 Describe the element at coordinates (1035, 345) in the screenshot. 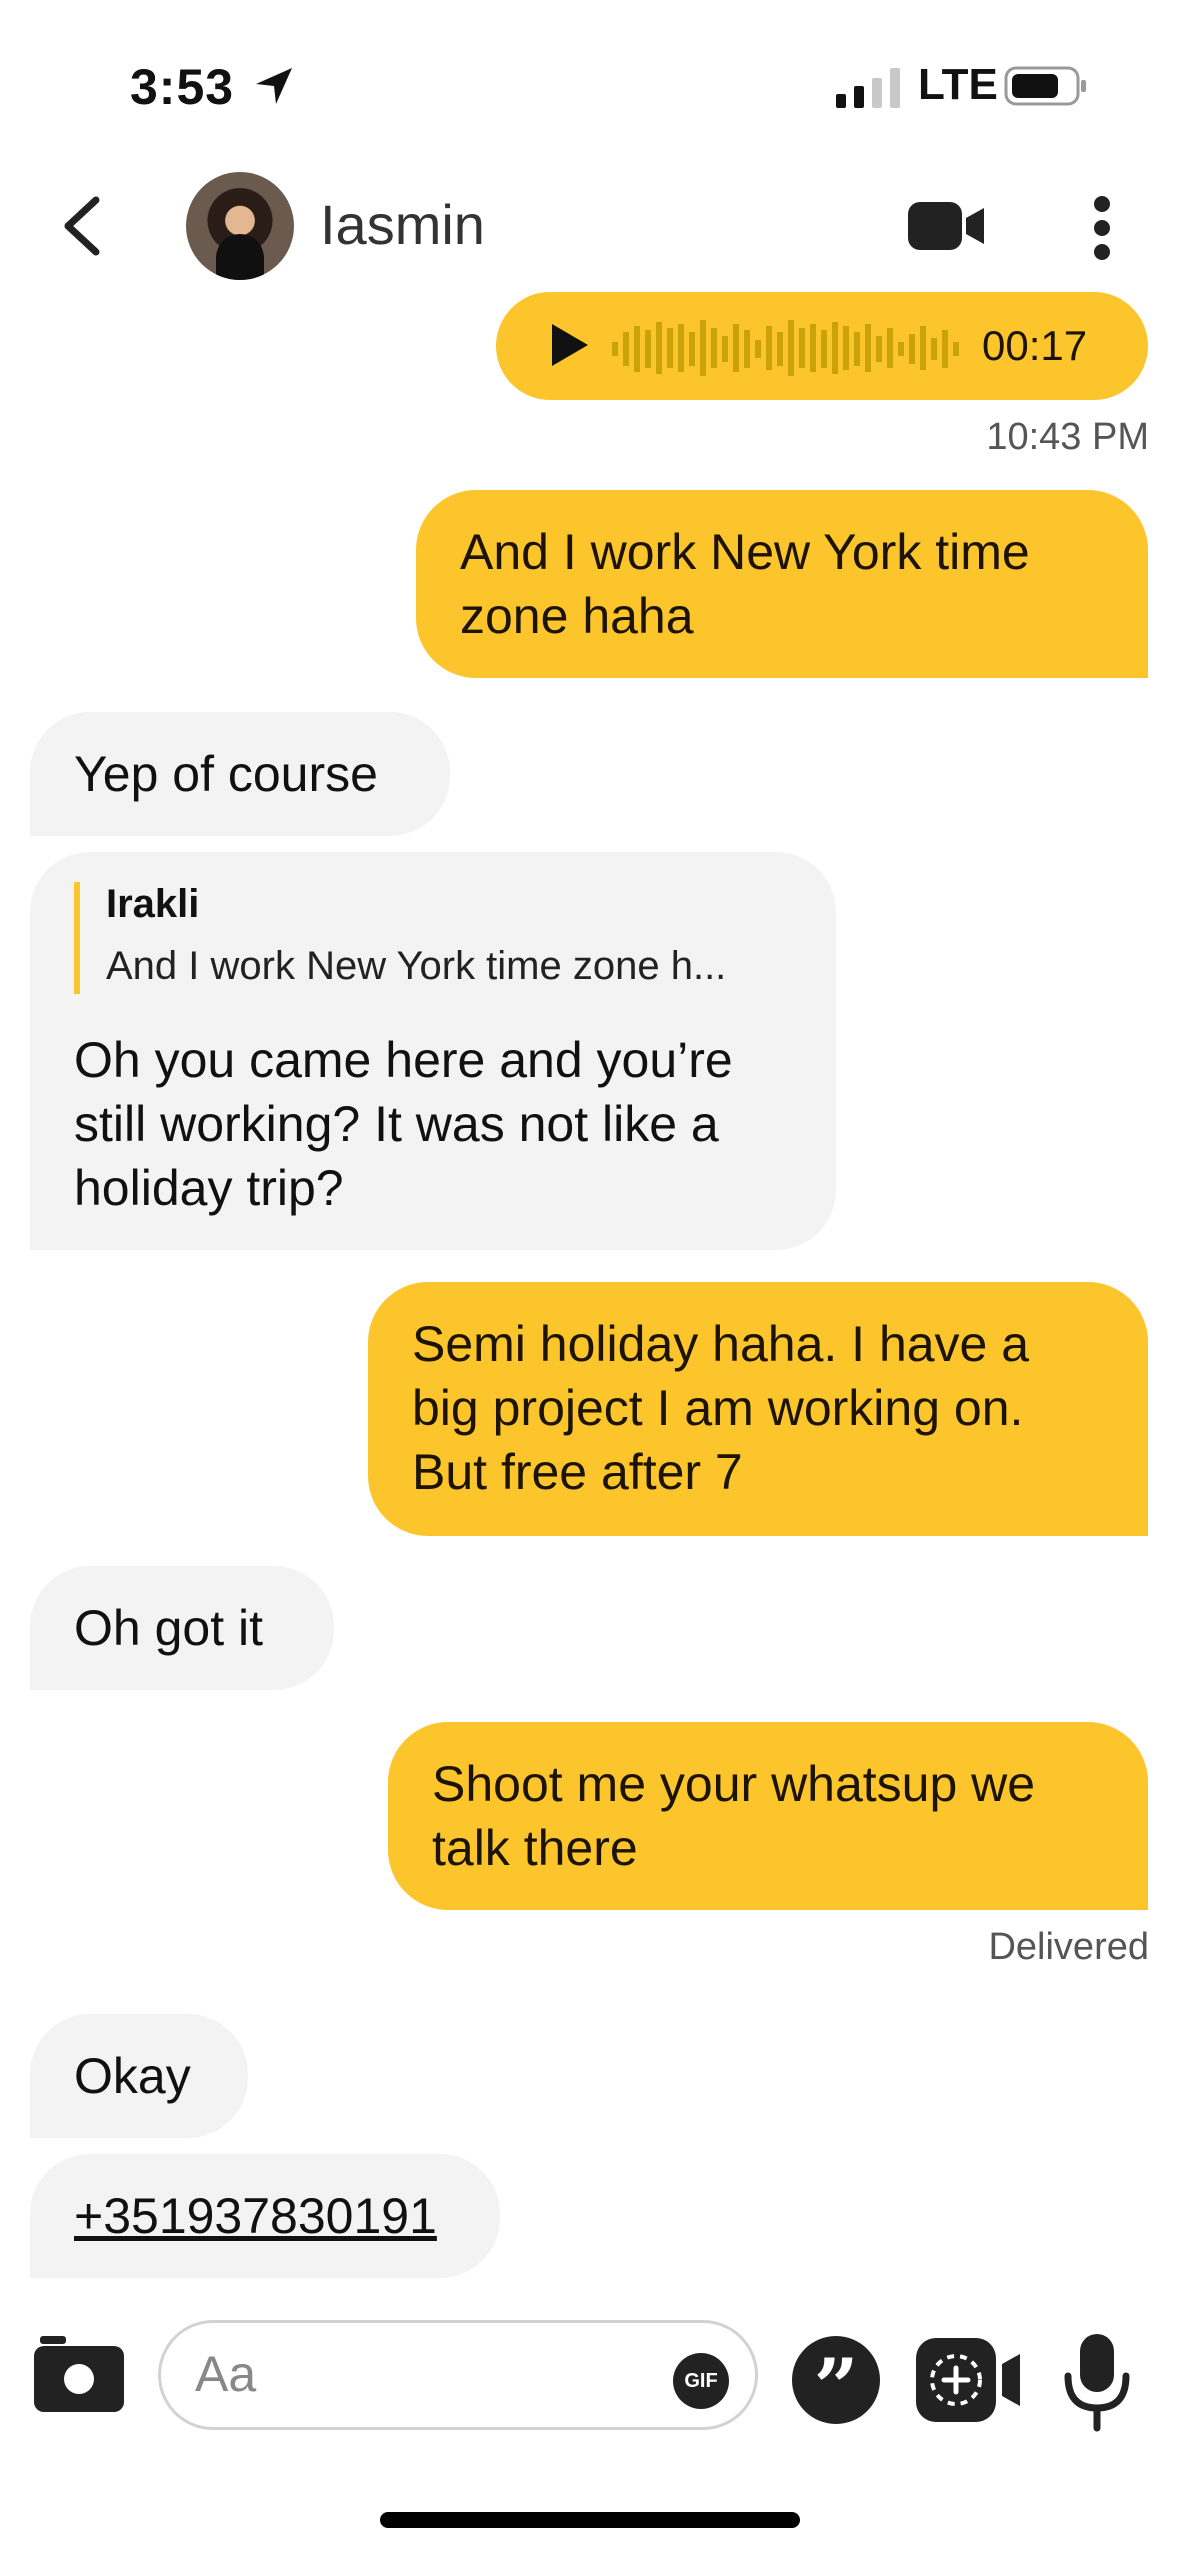

I see `voice-duration: 00:17` at that location.